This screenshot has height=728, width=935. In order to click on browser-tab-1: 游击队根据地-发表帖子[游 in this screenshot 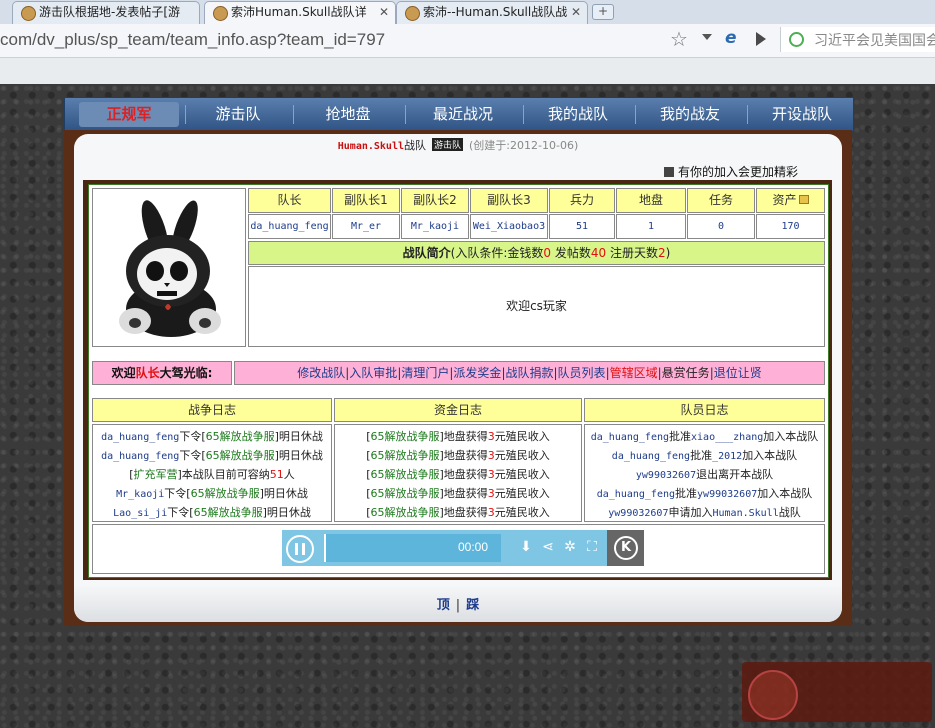, I will do `click(106, 12)`.